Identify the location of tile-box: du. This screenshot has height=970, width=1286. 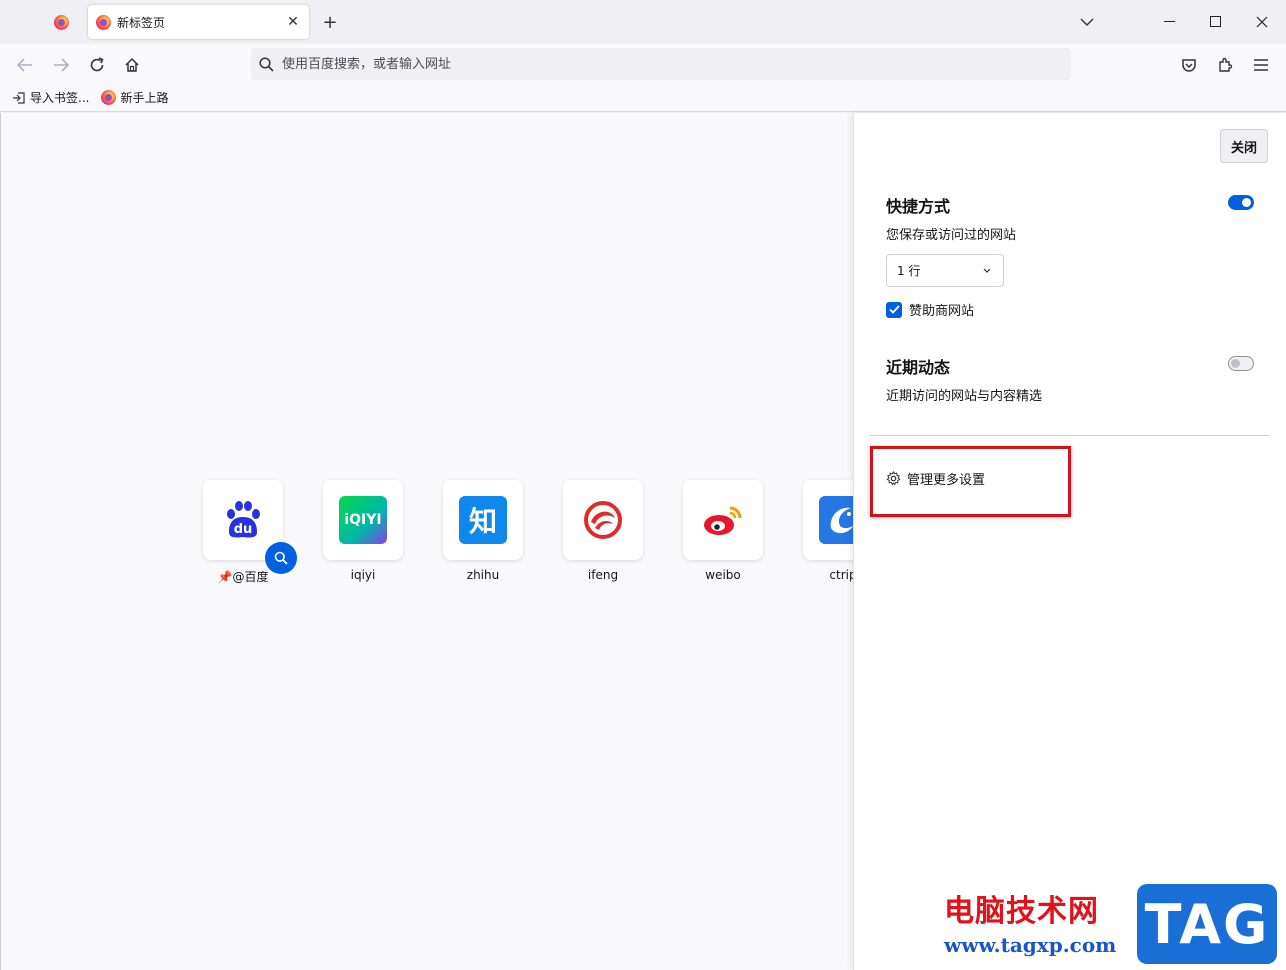
(250, 527).